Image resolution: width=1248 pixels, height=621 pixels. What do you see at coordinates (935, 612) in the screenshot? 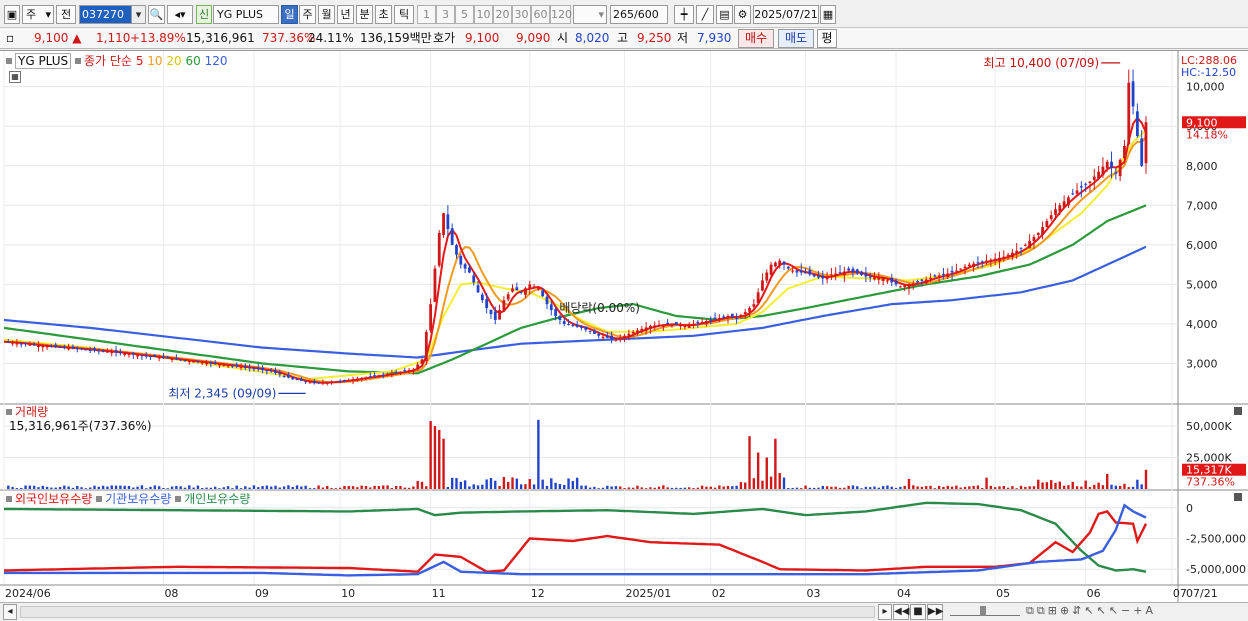
I see `last-page-icon: ▶▶` at bounding box center [935, 612].